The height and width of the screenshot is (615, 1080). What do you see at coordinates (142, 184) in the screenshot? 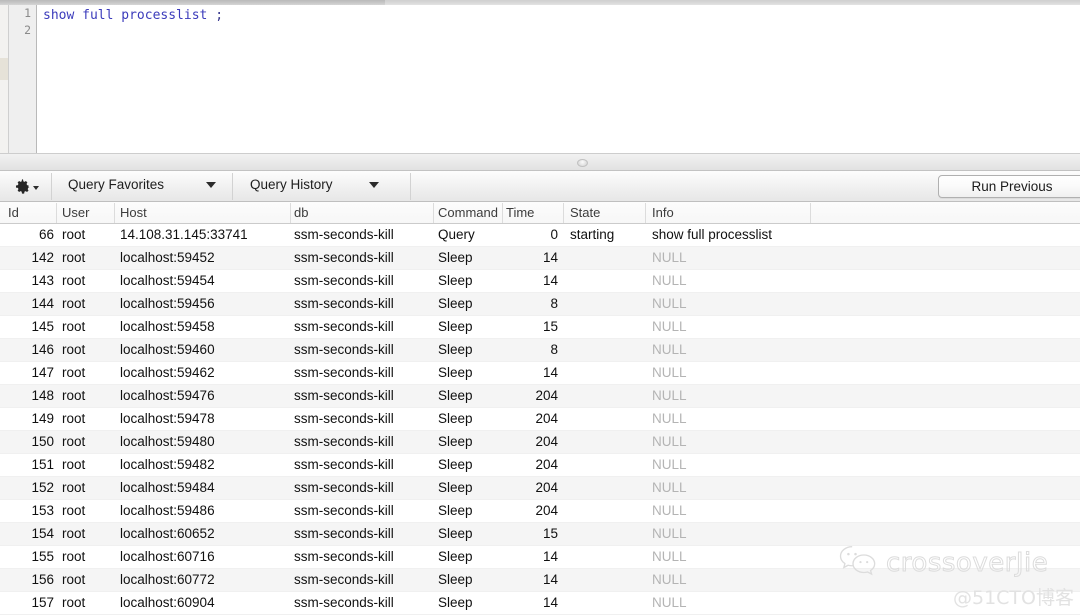
I see `query-favorites-button: Query Favorites` at bounding box center [142, 184].